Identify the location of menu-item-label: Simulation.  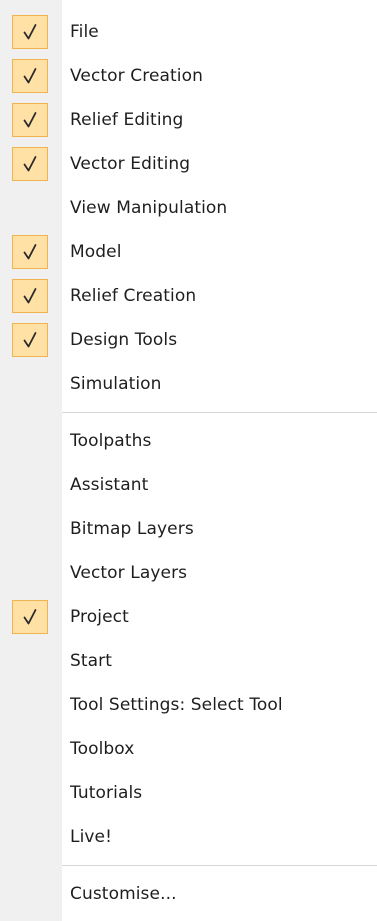
(116, 384).